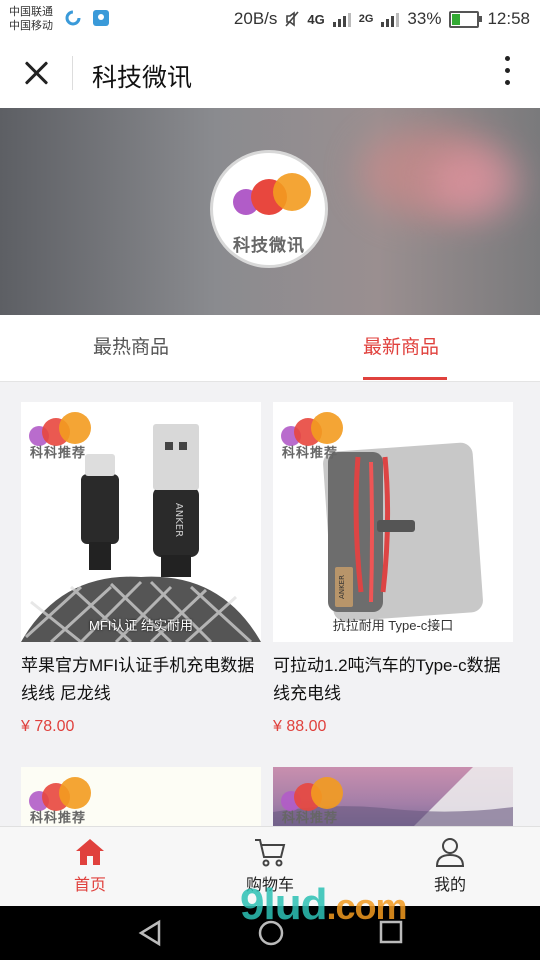 The height and width of the screenshot is (960, 540). Describe the element at coordinates (270, 853) in the screenshot. I see `cart-icon` at that location.